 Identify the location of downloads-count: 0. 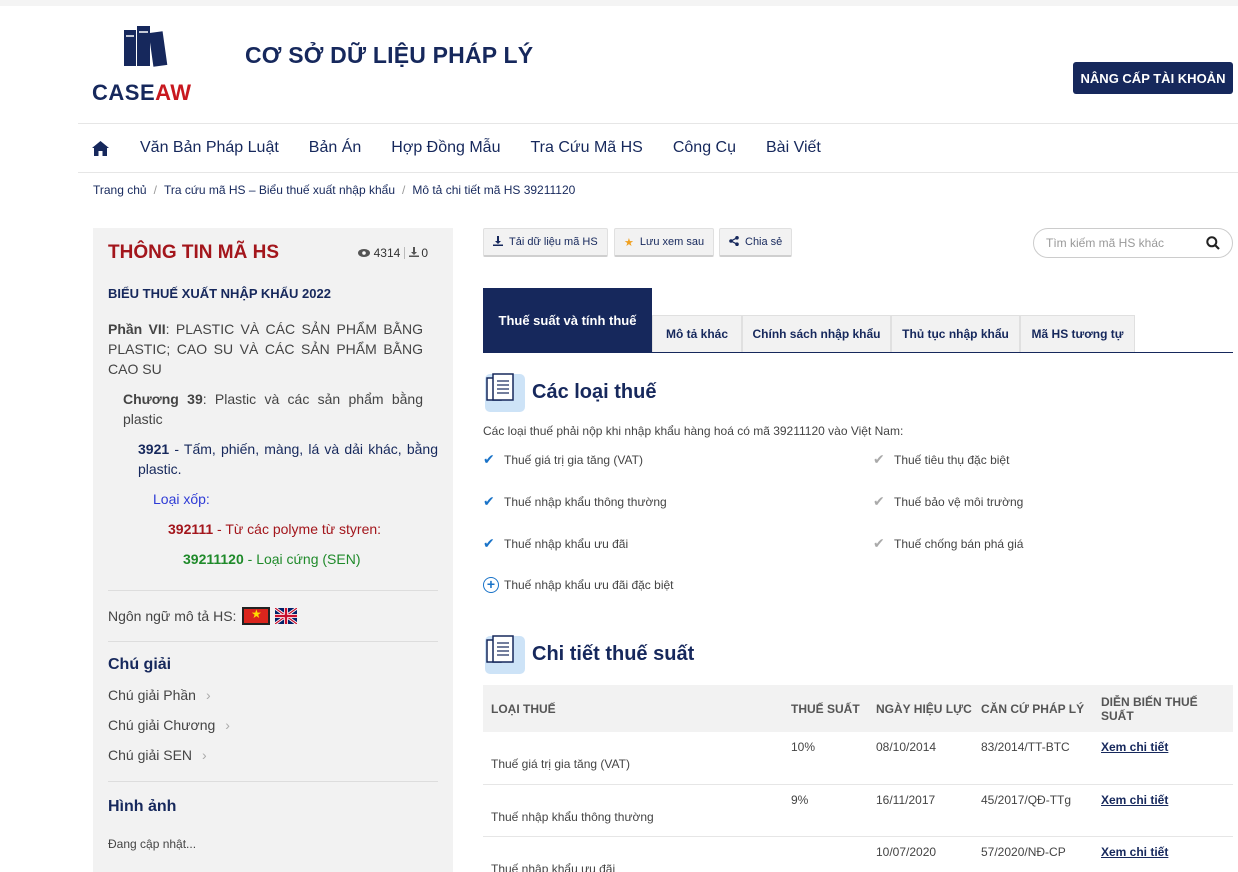
(424, 253).